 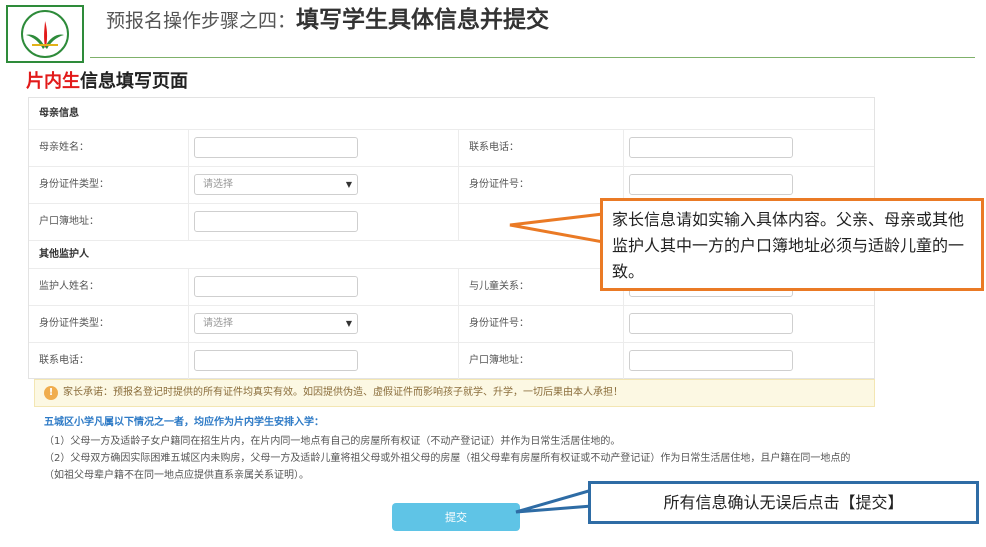 I want to click on info-callout-pointer, so click(x=557, y=228).